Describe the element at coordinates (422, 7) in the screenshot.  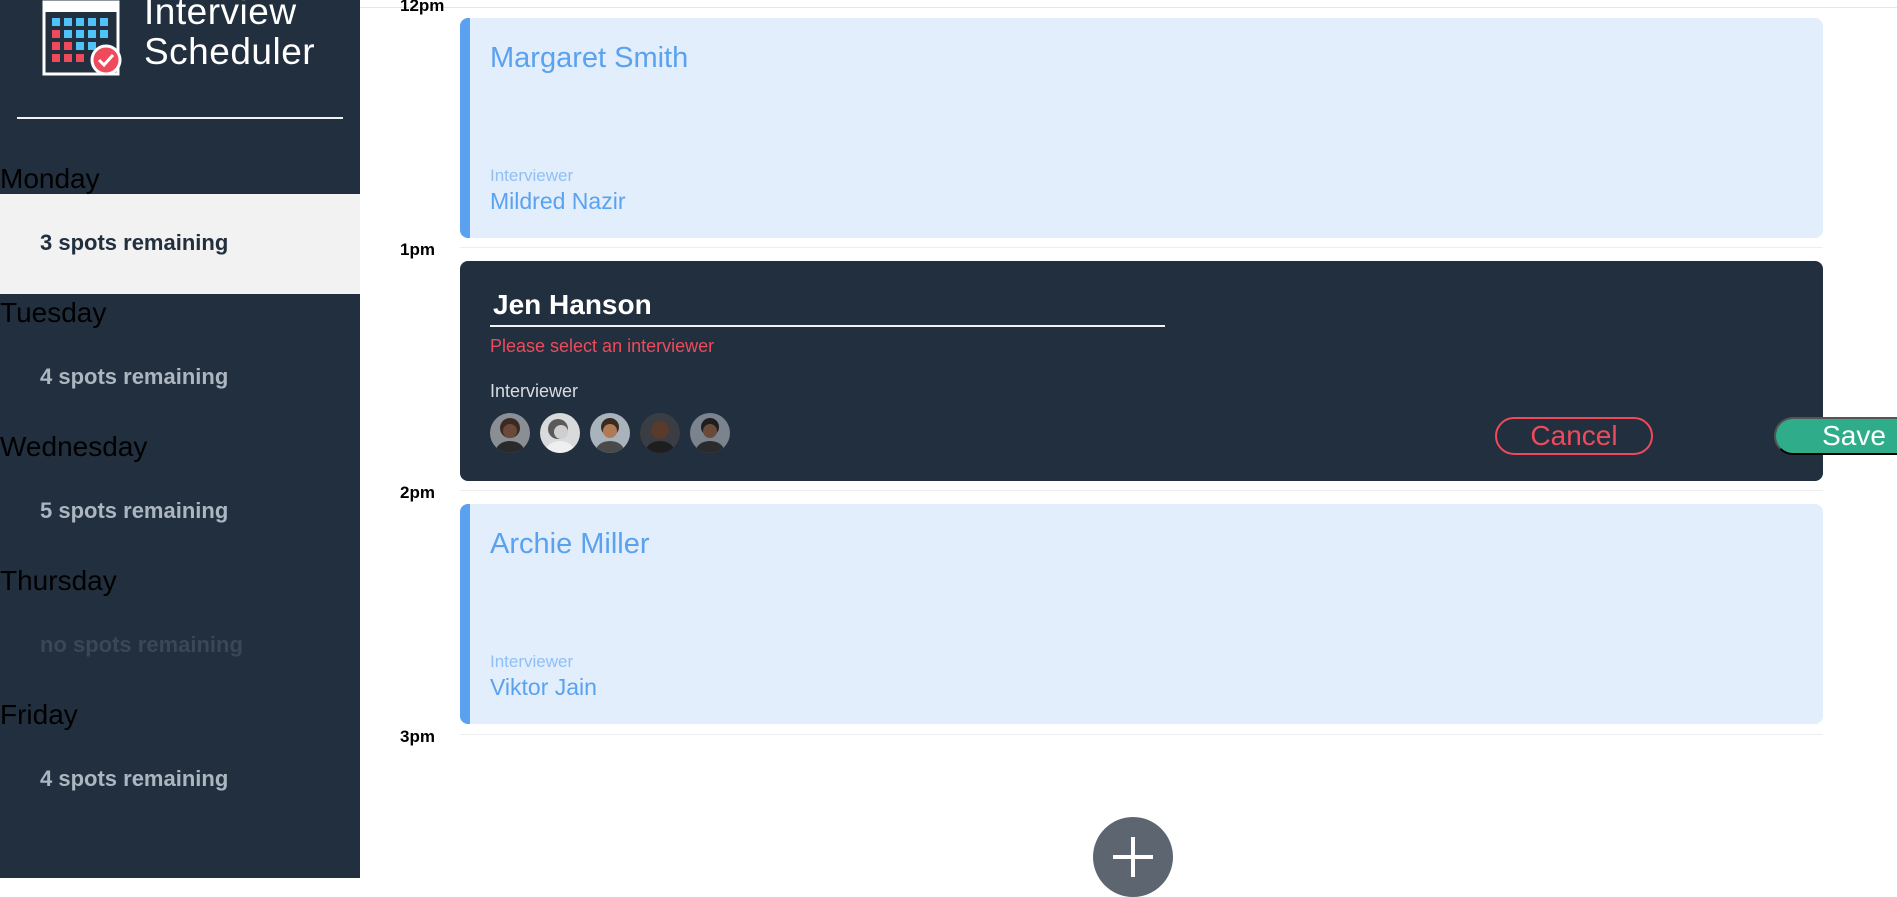
I see `time-label-12pm: 12pm` at that location.